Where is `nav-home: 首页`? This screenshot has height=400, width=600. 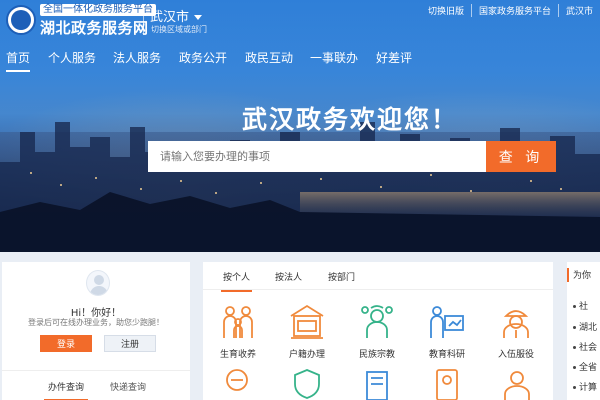
nav-home: 首页 is located at coordinates (18, 60).